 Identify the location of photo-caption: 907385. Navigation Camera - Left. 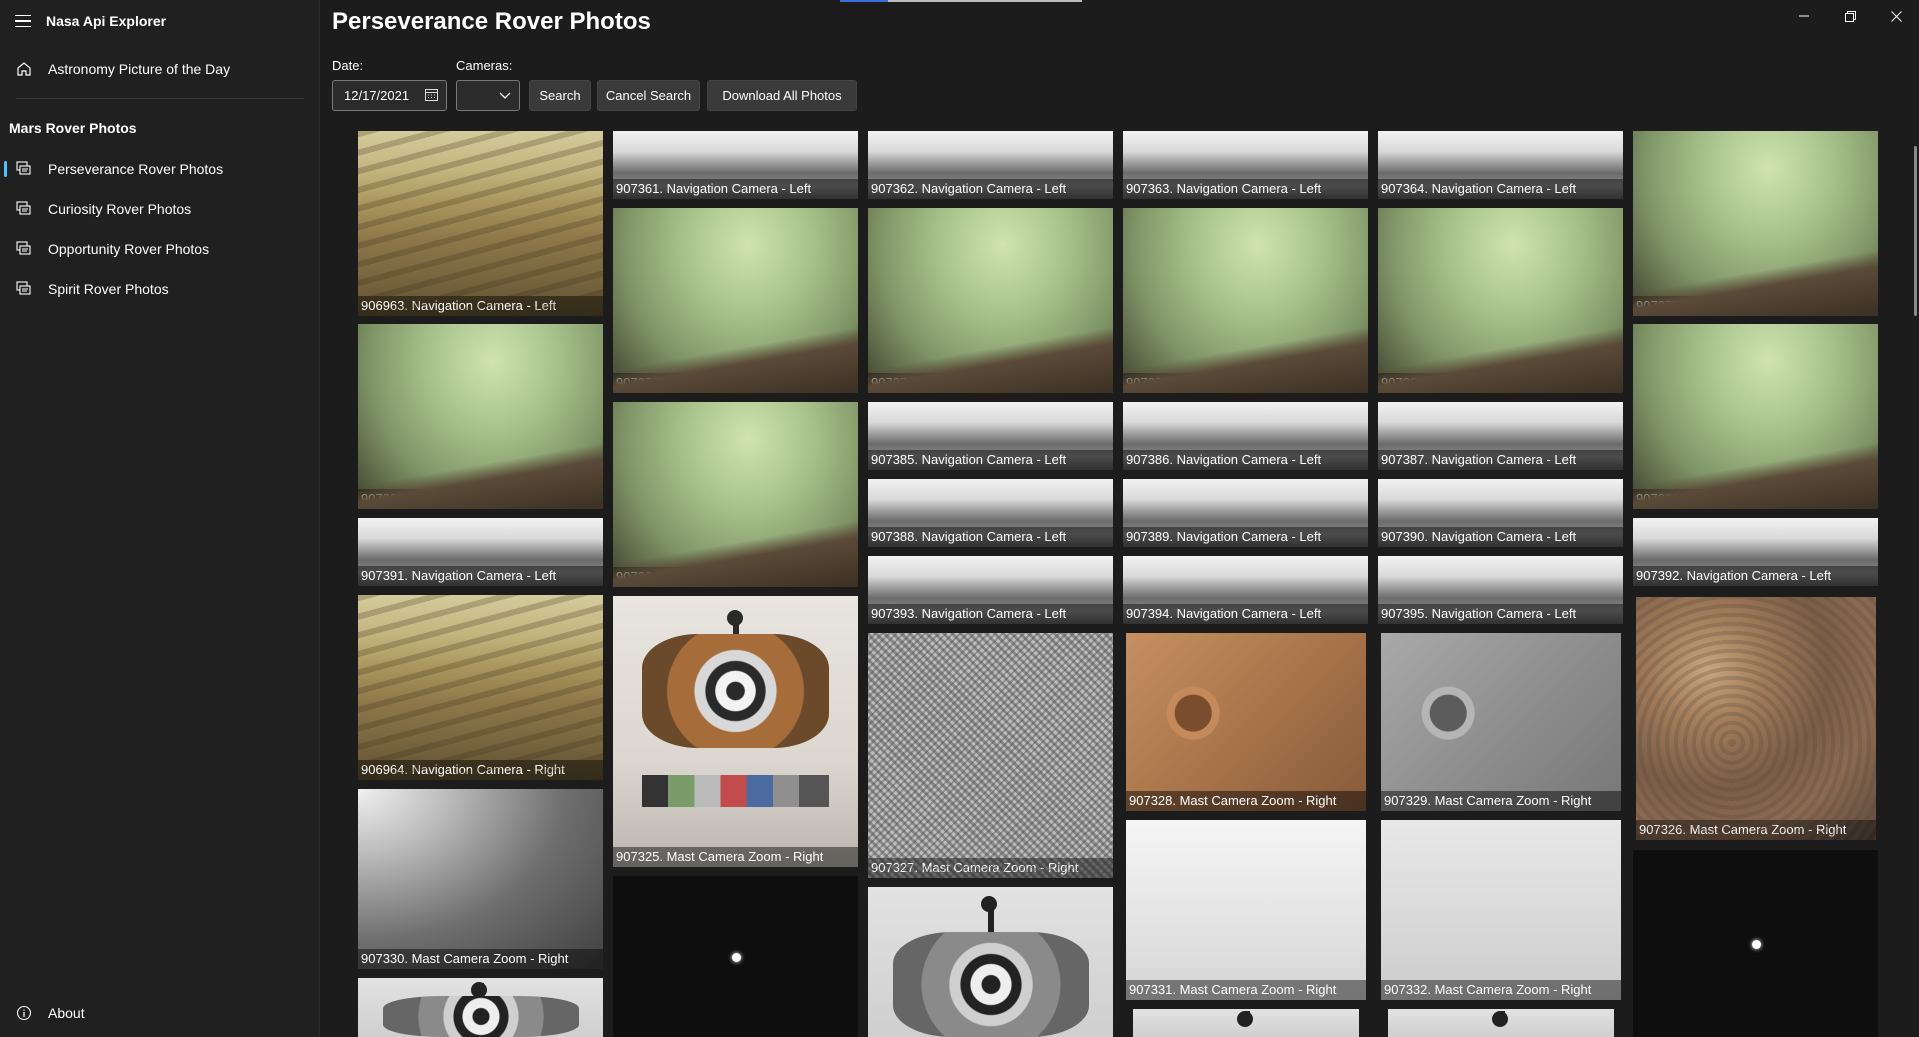
(990, 460).